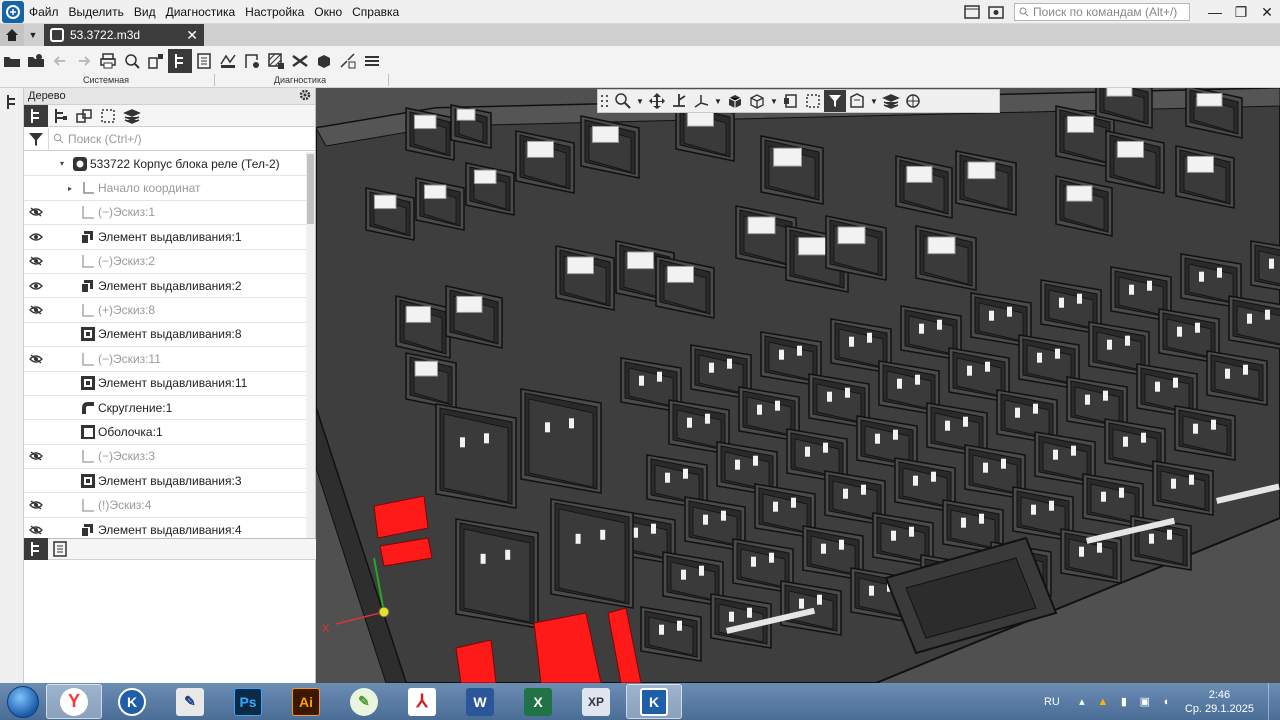  What do you see at coordinates (165, 188) in the screenshot?
I see `tree-row: ▸ Начало координат` at bounding box center [165, 188].